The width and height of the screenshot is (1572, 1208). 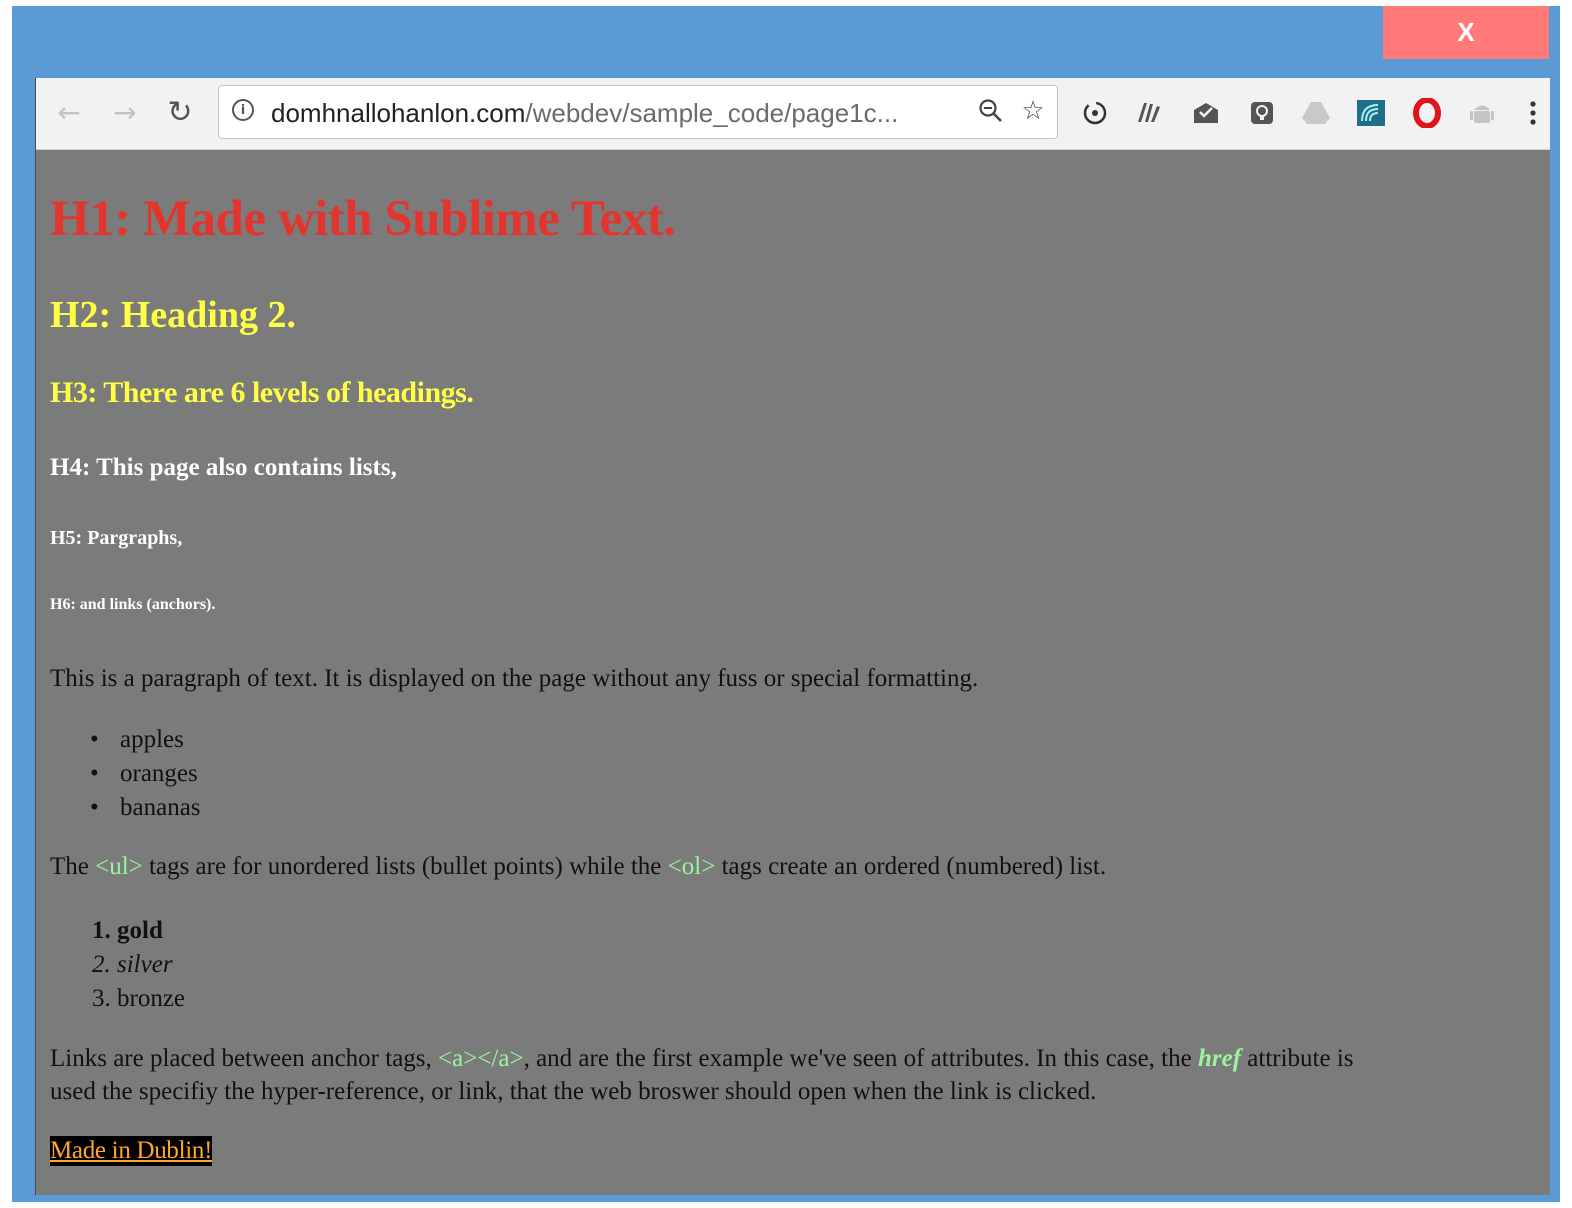 I want to click on list-item: • apples, so click(x=143, y=740).